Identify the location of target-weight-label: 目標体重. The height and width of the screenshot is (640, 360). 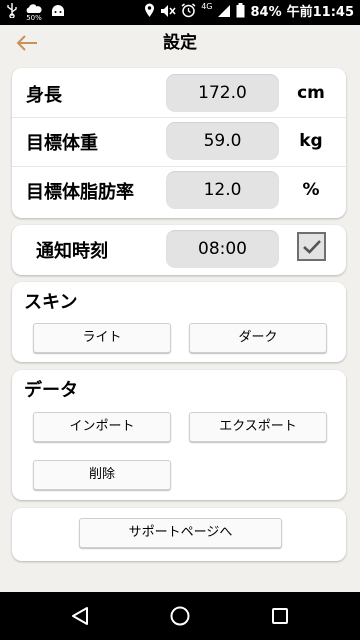
(62, 143).